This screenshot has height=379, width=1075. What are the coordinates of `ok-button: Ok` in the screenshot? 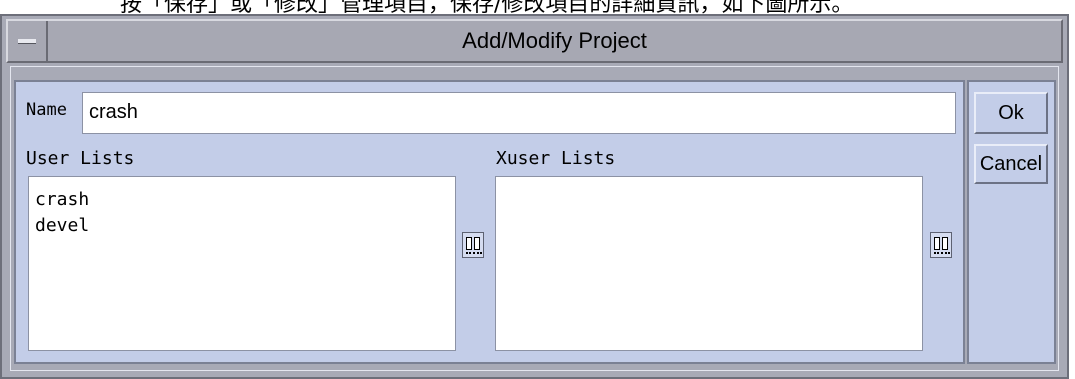 It's located at (1011, 113).